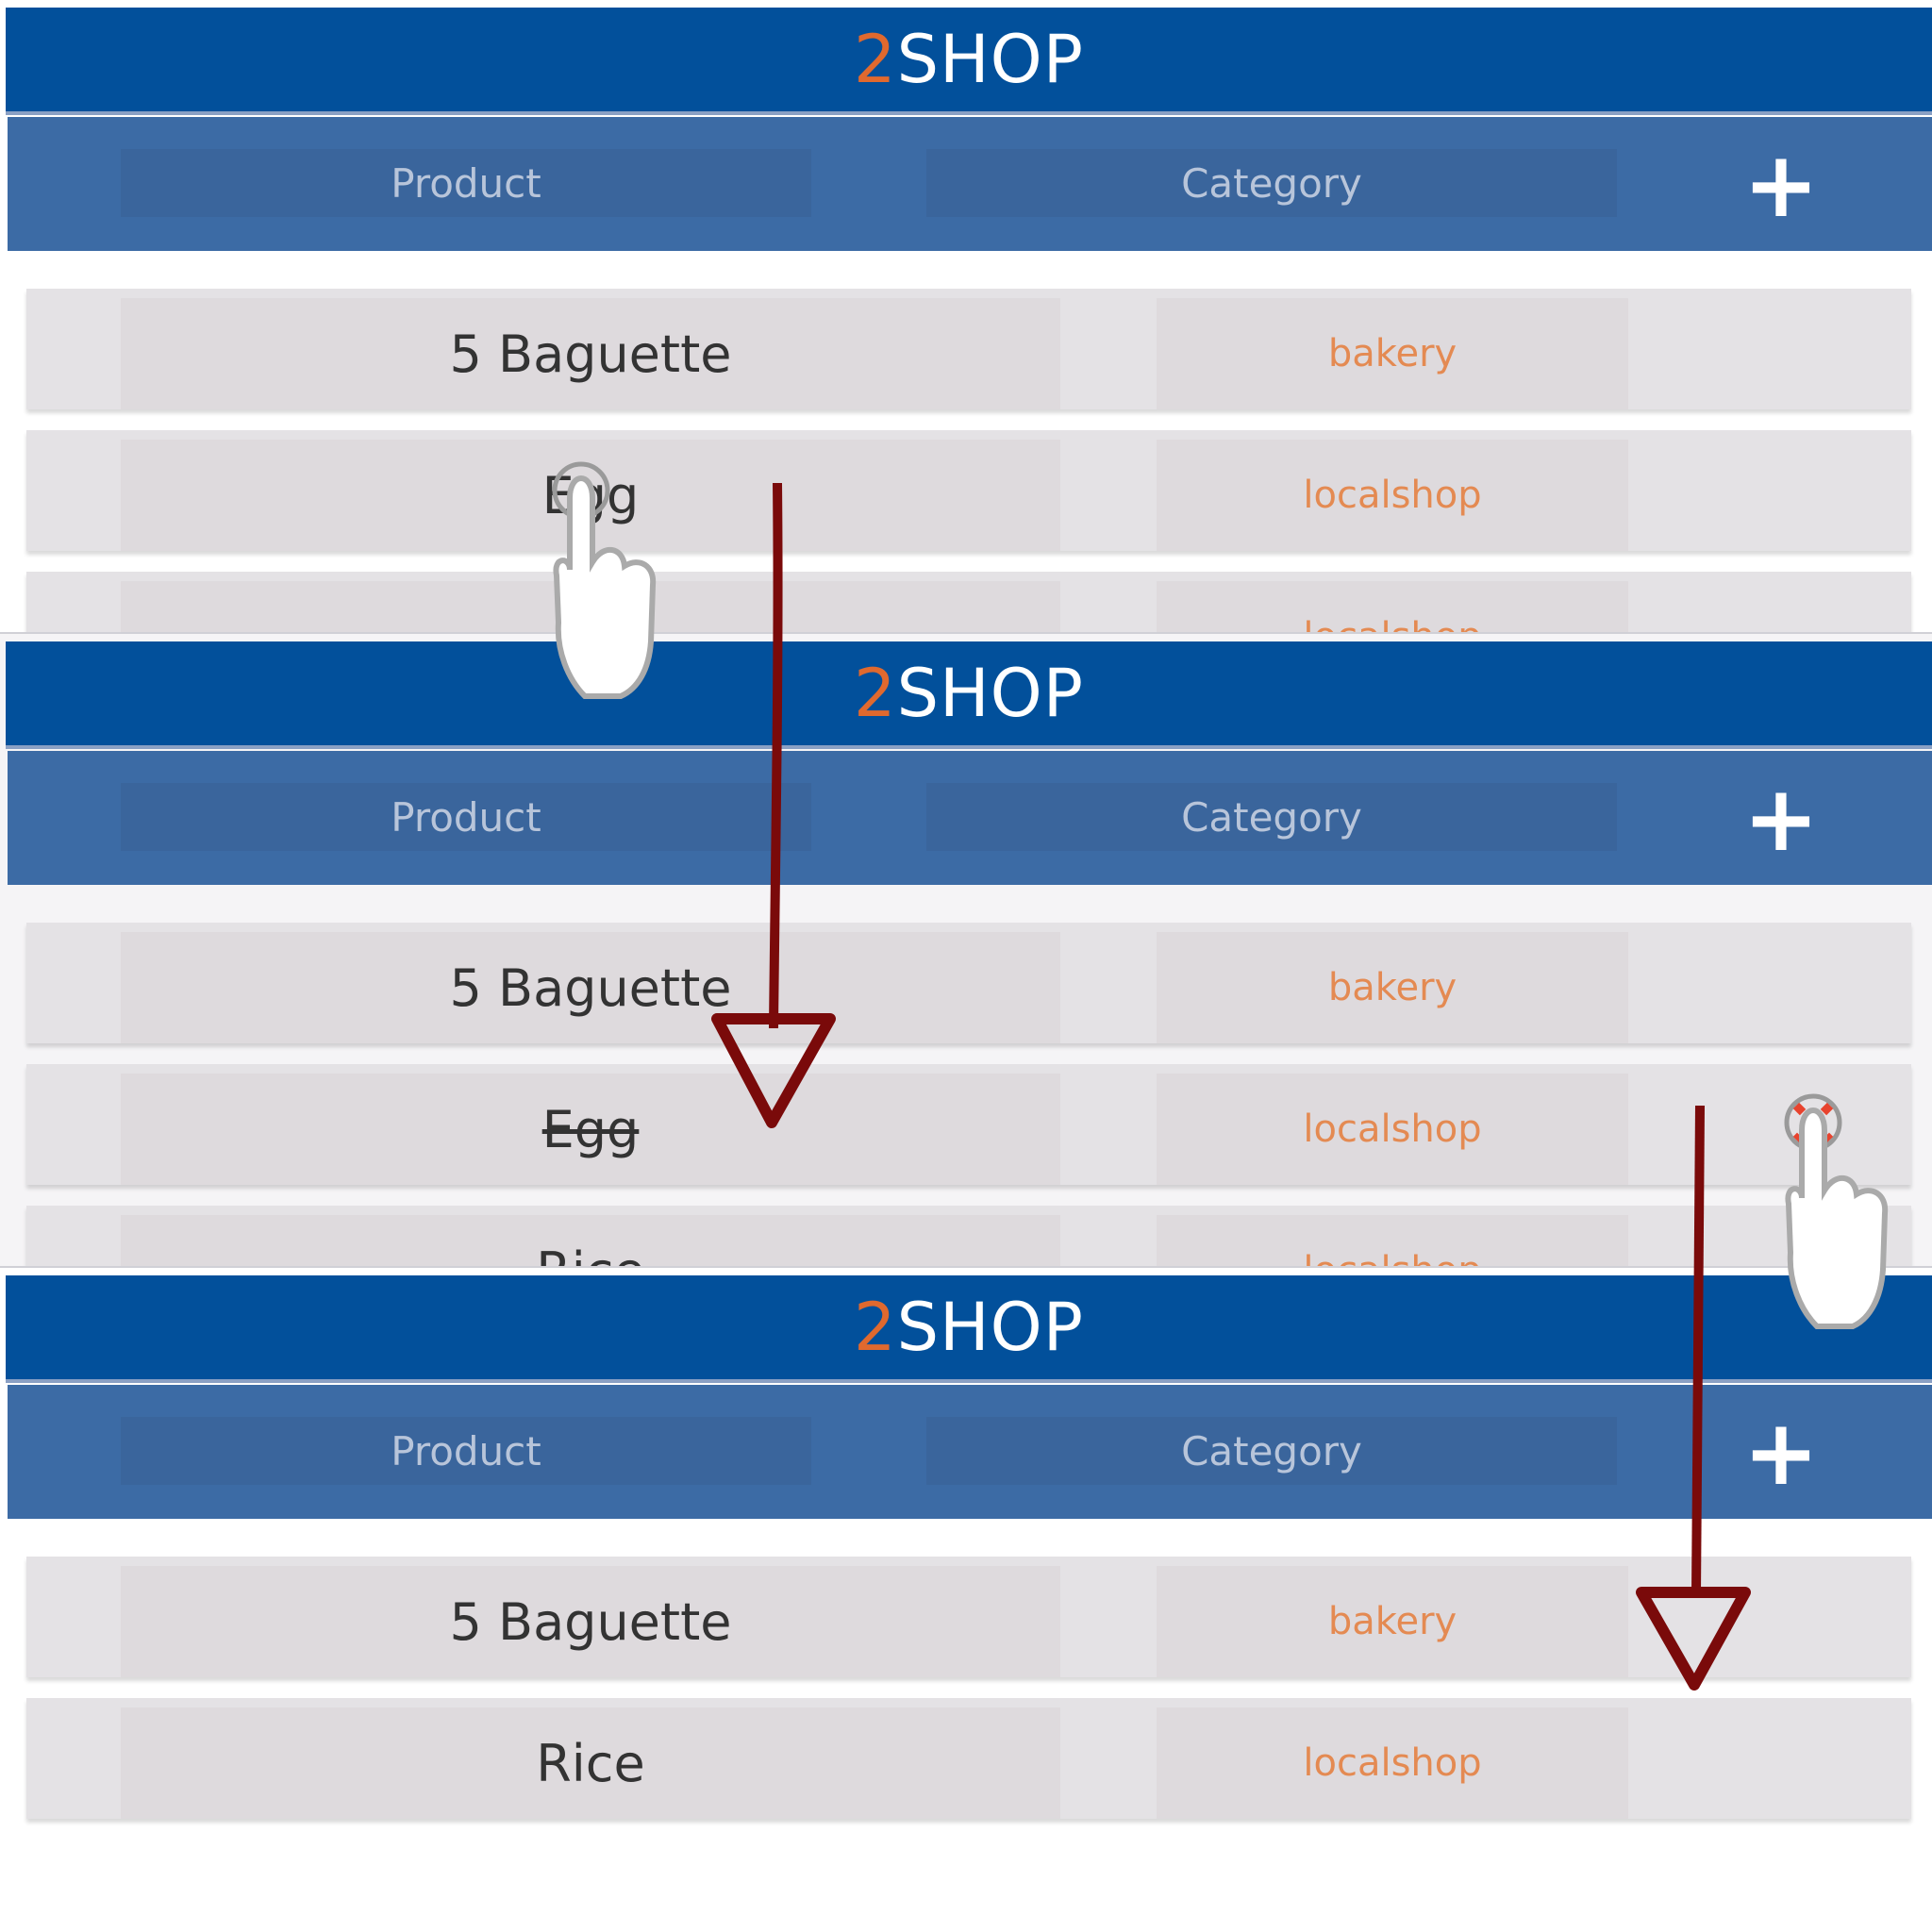 This screenshot has height=1932, width=1932. I want to click on item-product-struck: Egg, so click(590, 1130).